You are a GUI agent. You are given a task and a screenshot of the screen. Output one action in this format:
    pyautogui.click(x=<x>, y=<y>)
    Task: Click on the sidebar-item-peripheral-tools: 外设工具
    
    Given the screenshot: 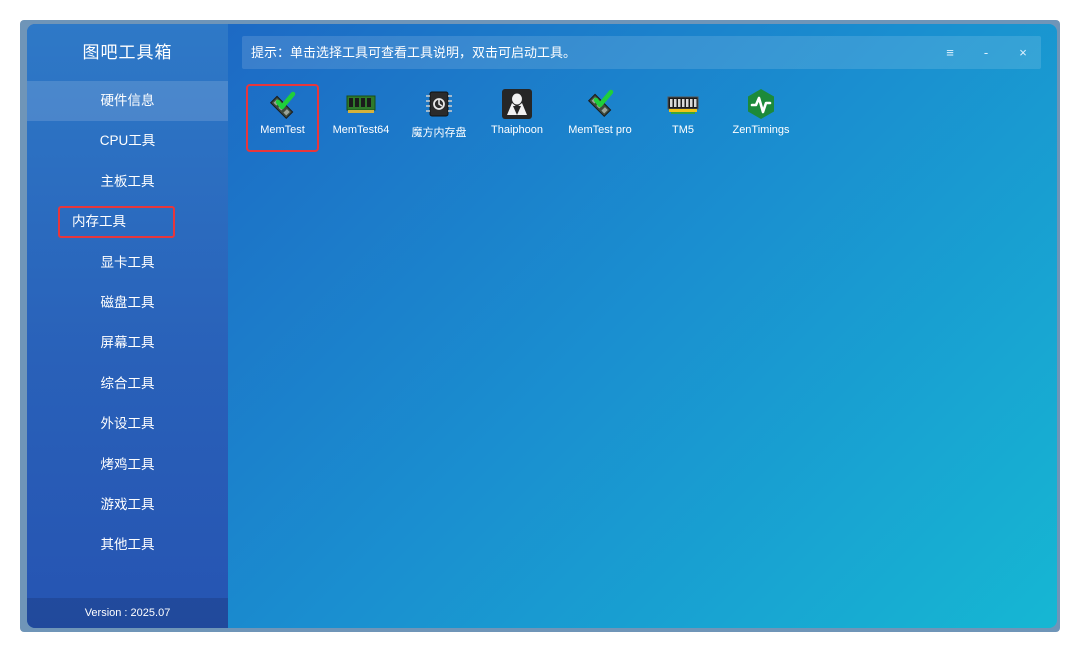 What is the action you would take?
    pyautogui.click(x=127, y=424)
    